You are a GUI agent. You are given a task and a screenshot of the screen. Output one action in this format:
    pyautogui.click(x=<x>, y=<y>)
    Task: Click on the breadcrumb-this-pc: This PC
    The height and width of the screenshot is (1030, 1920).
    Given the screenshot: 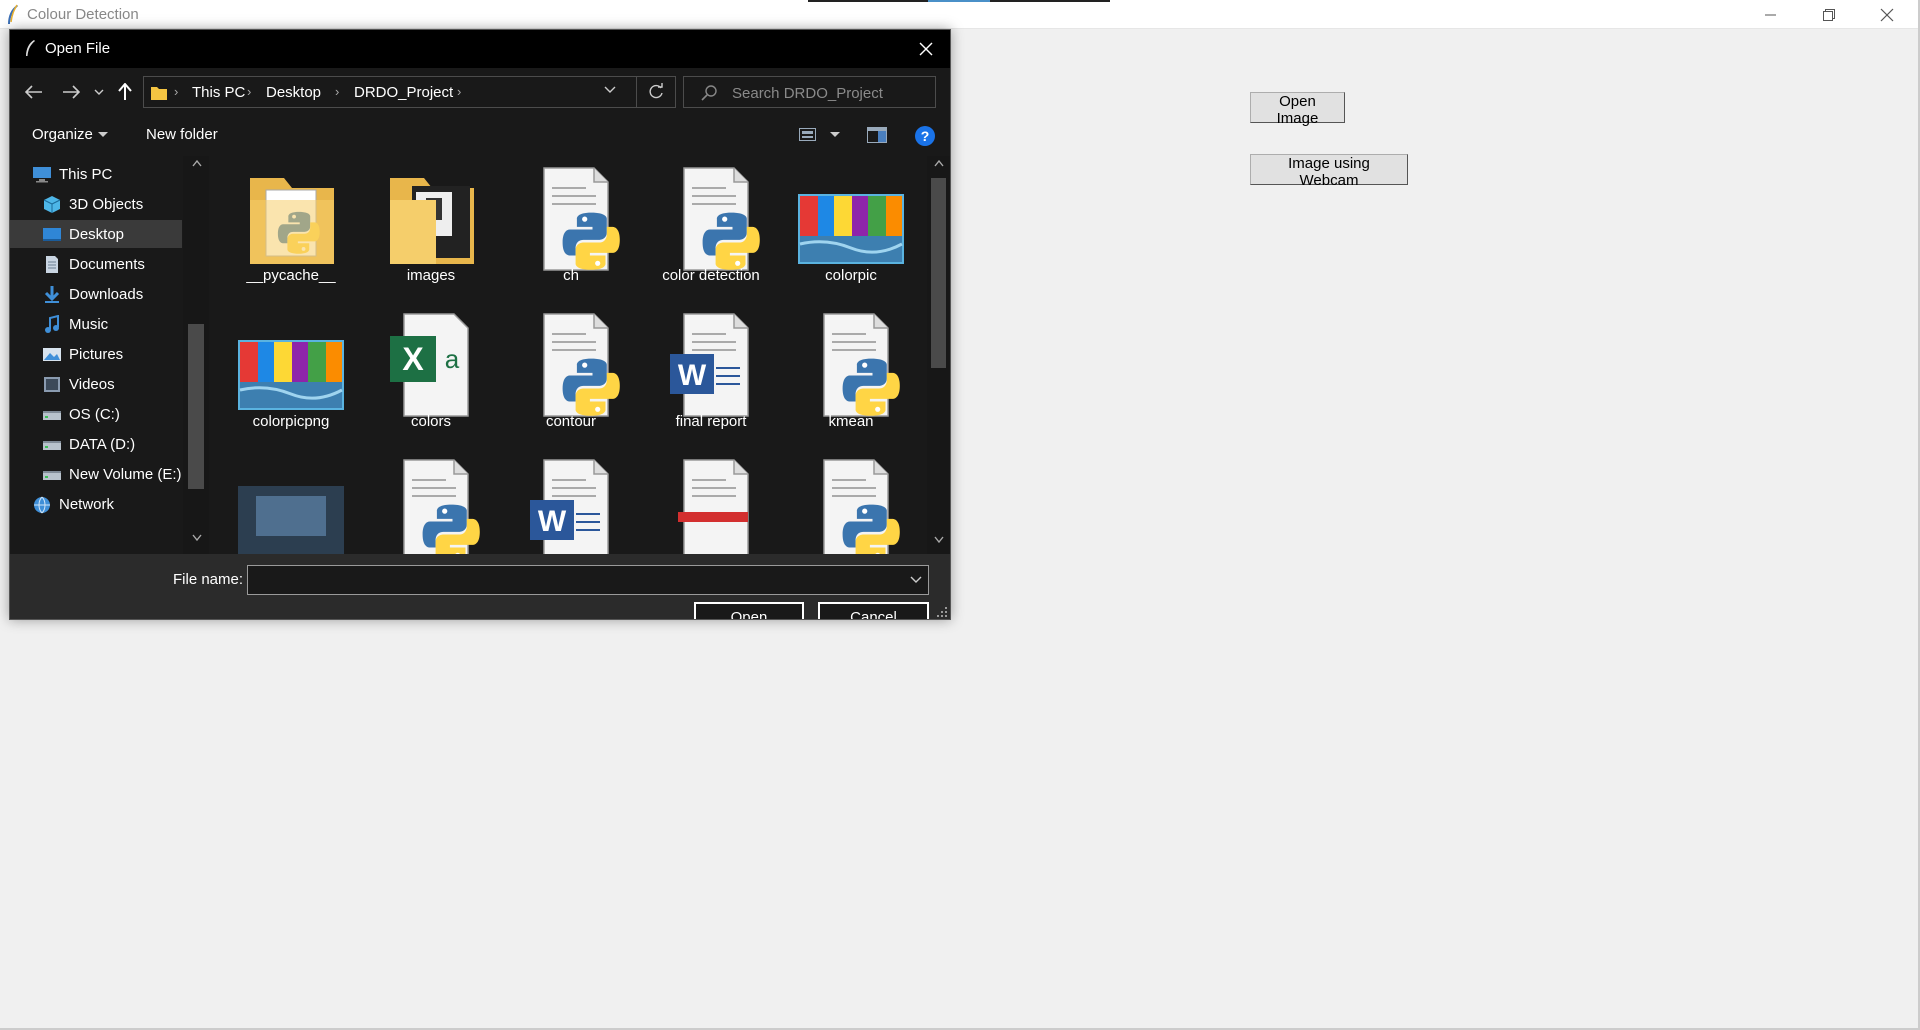 What is the action you would take?
    pyautogui.click(x=218, y=92)
    